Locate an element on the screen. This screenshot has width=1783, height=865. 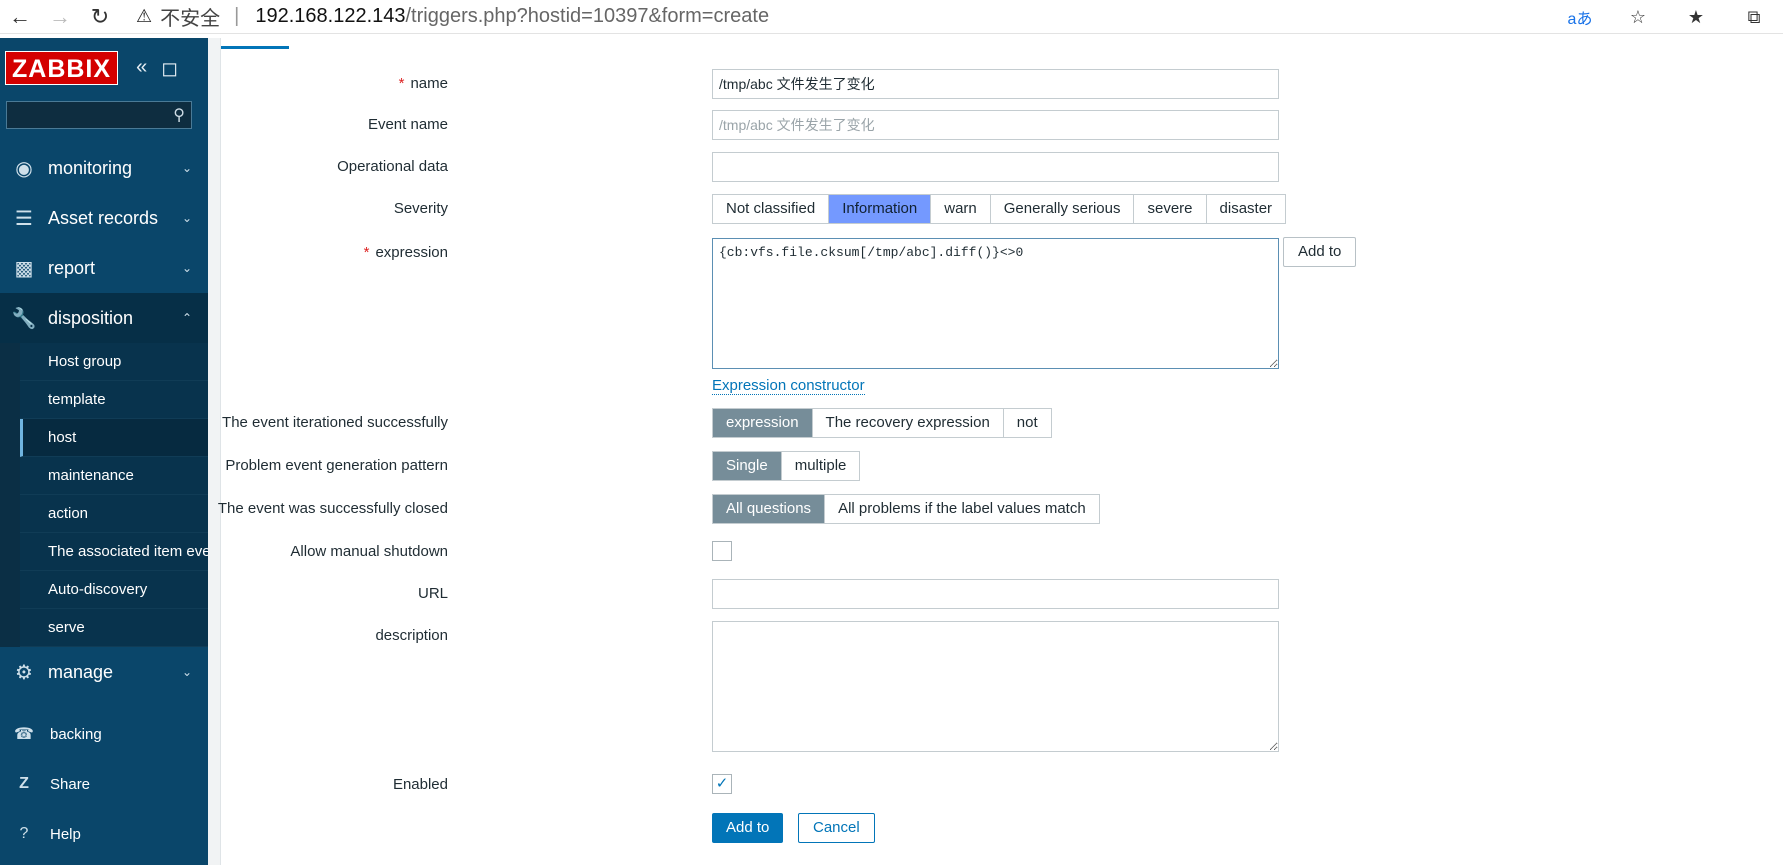
submenu-host: host is located at coordinates (114, 438).